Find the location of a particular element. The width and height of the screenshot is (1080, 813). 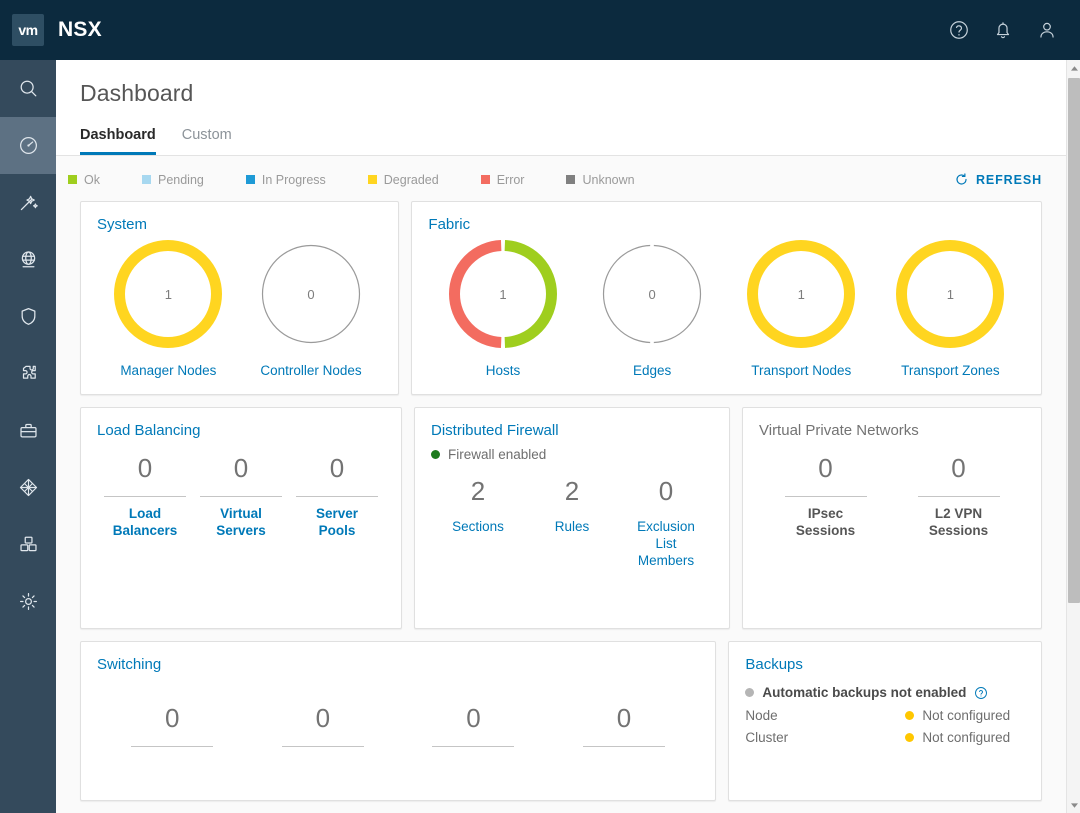

backup-row-node: Node Not configured is located at coordinates (885, 715).